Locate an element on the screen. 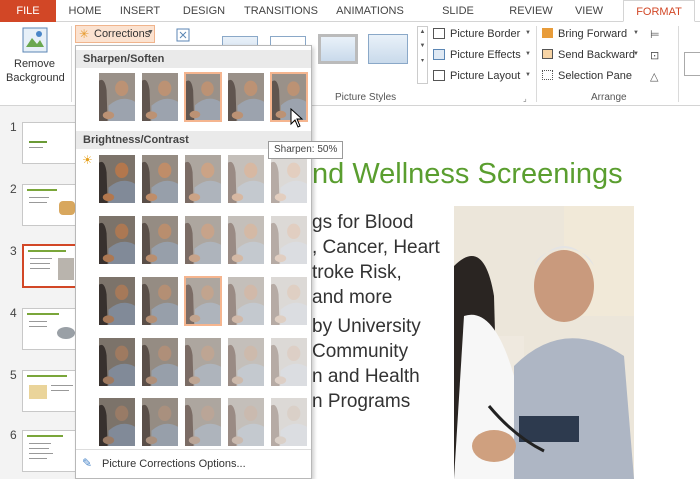  compress-pictures-icon is located at coordinates (183, 35).